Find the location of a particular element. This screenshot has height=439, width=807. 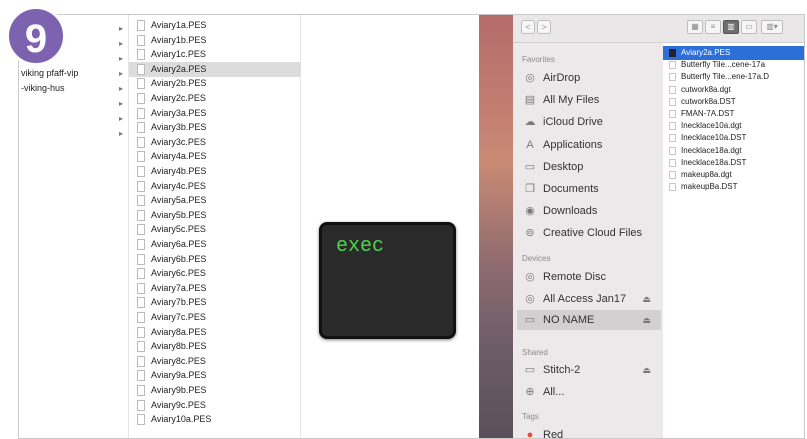

sidebar-item-label: All My Files is located at coordinates (571, 100).